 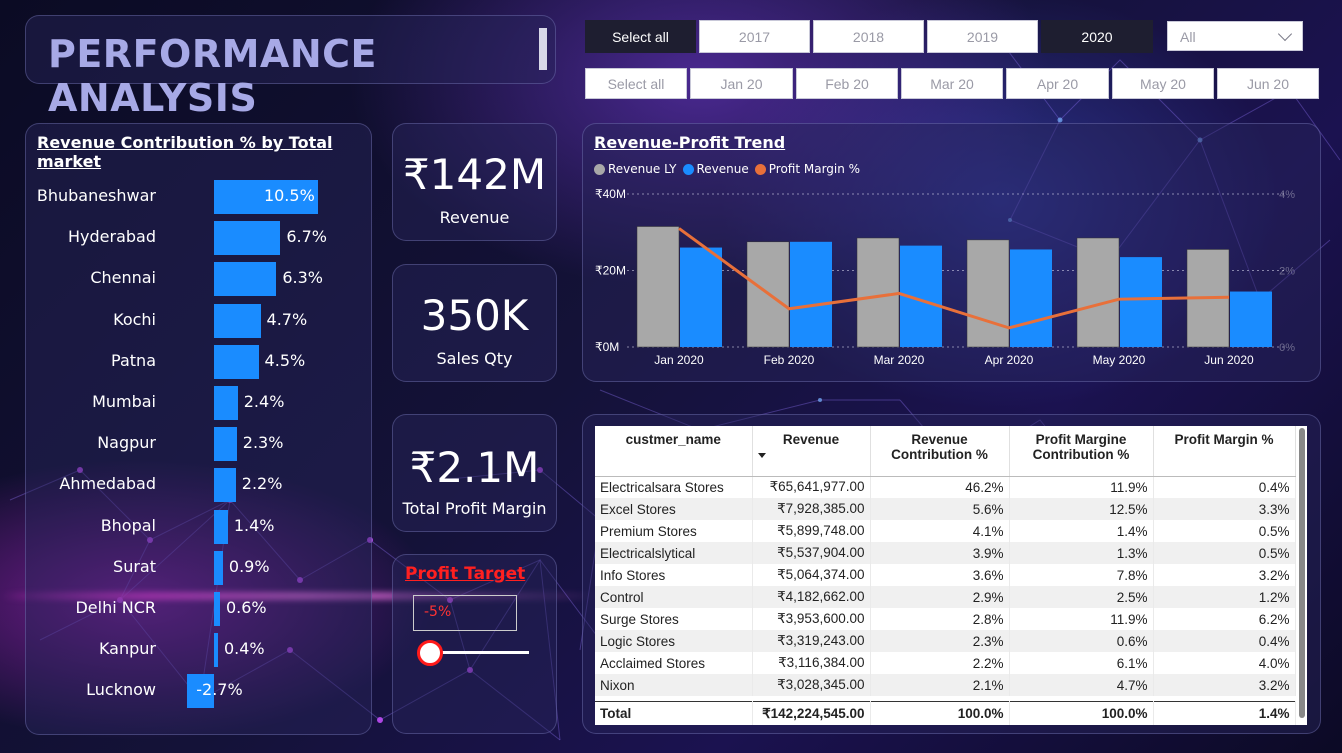 I want to click on chevron-down-icon, so click(x=1285, y=34).